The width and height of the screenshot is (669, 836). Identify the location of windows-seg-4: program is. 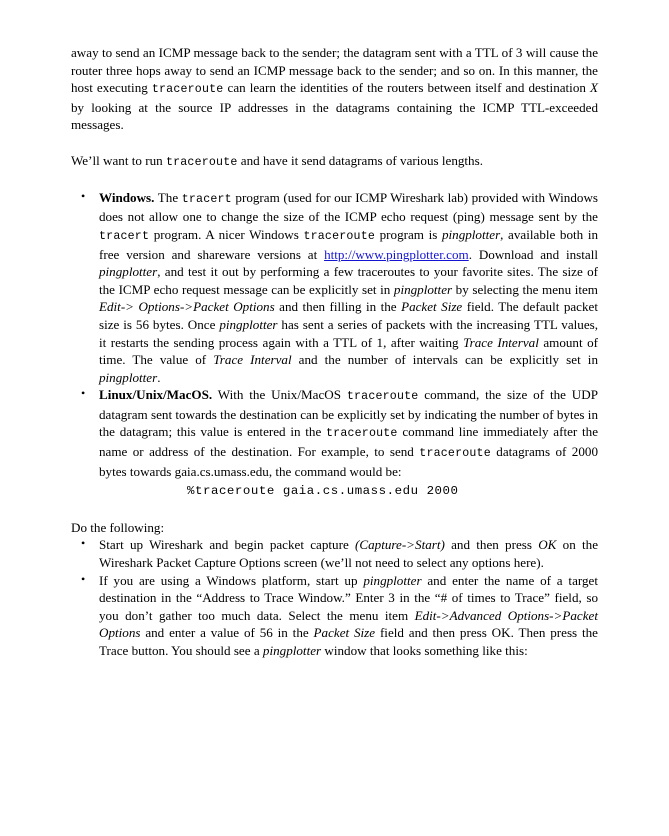
(408, 234).